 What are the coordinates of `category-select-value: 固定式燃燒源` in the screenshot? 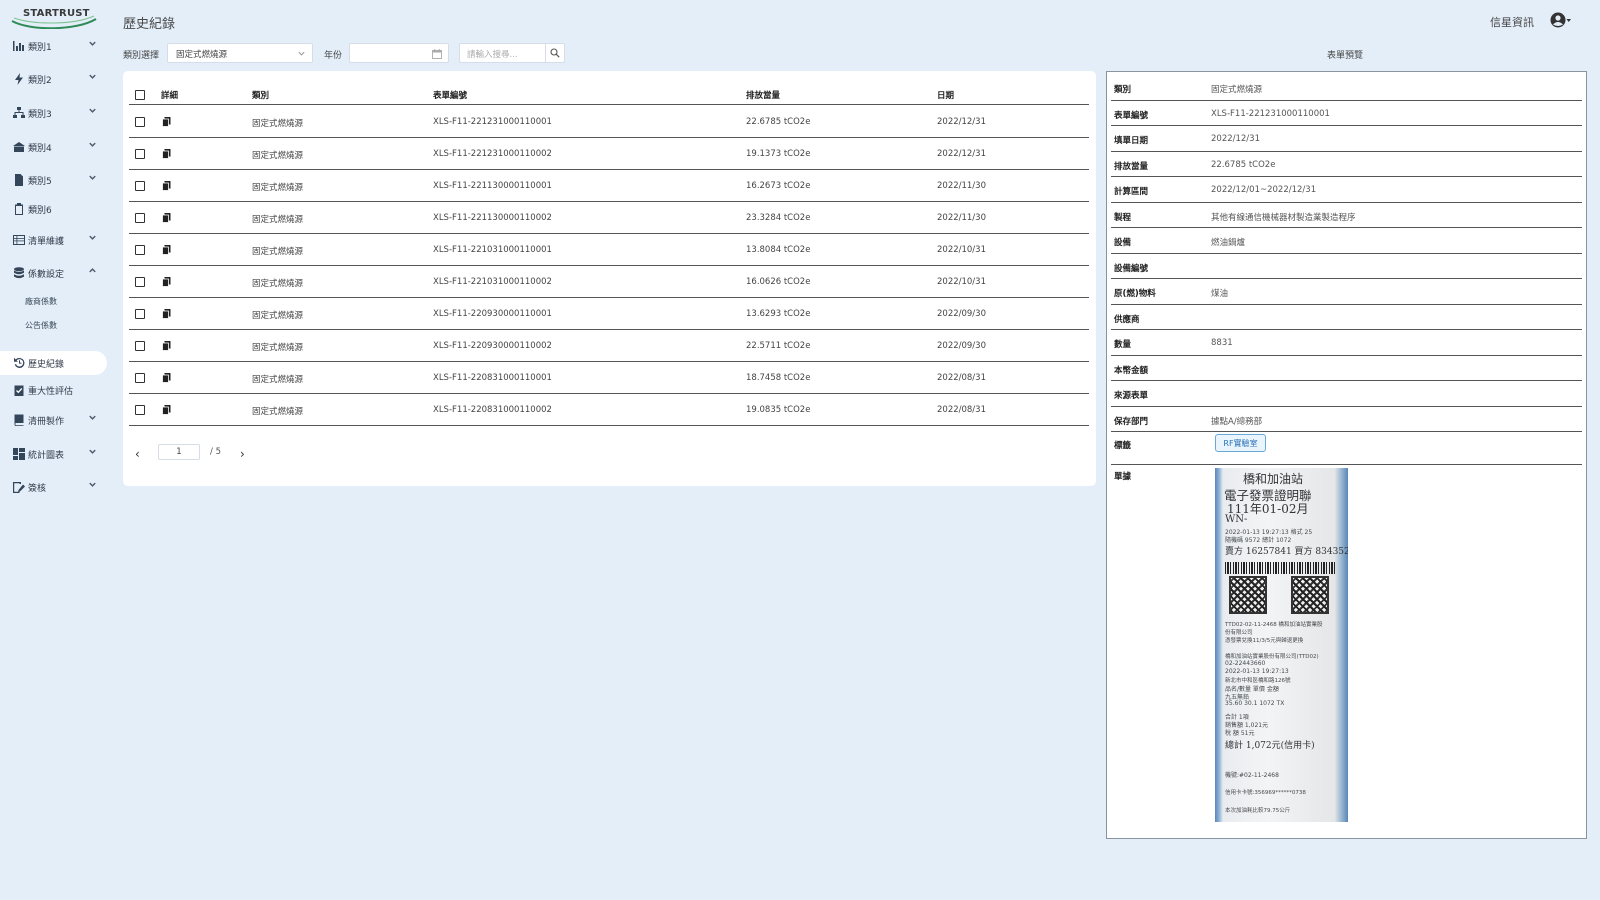 It's located at (202, 55).